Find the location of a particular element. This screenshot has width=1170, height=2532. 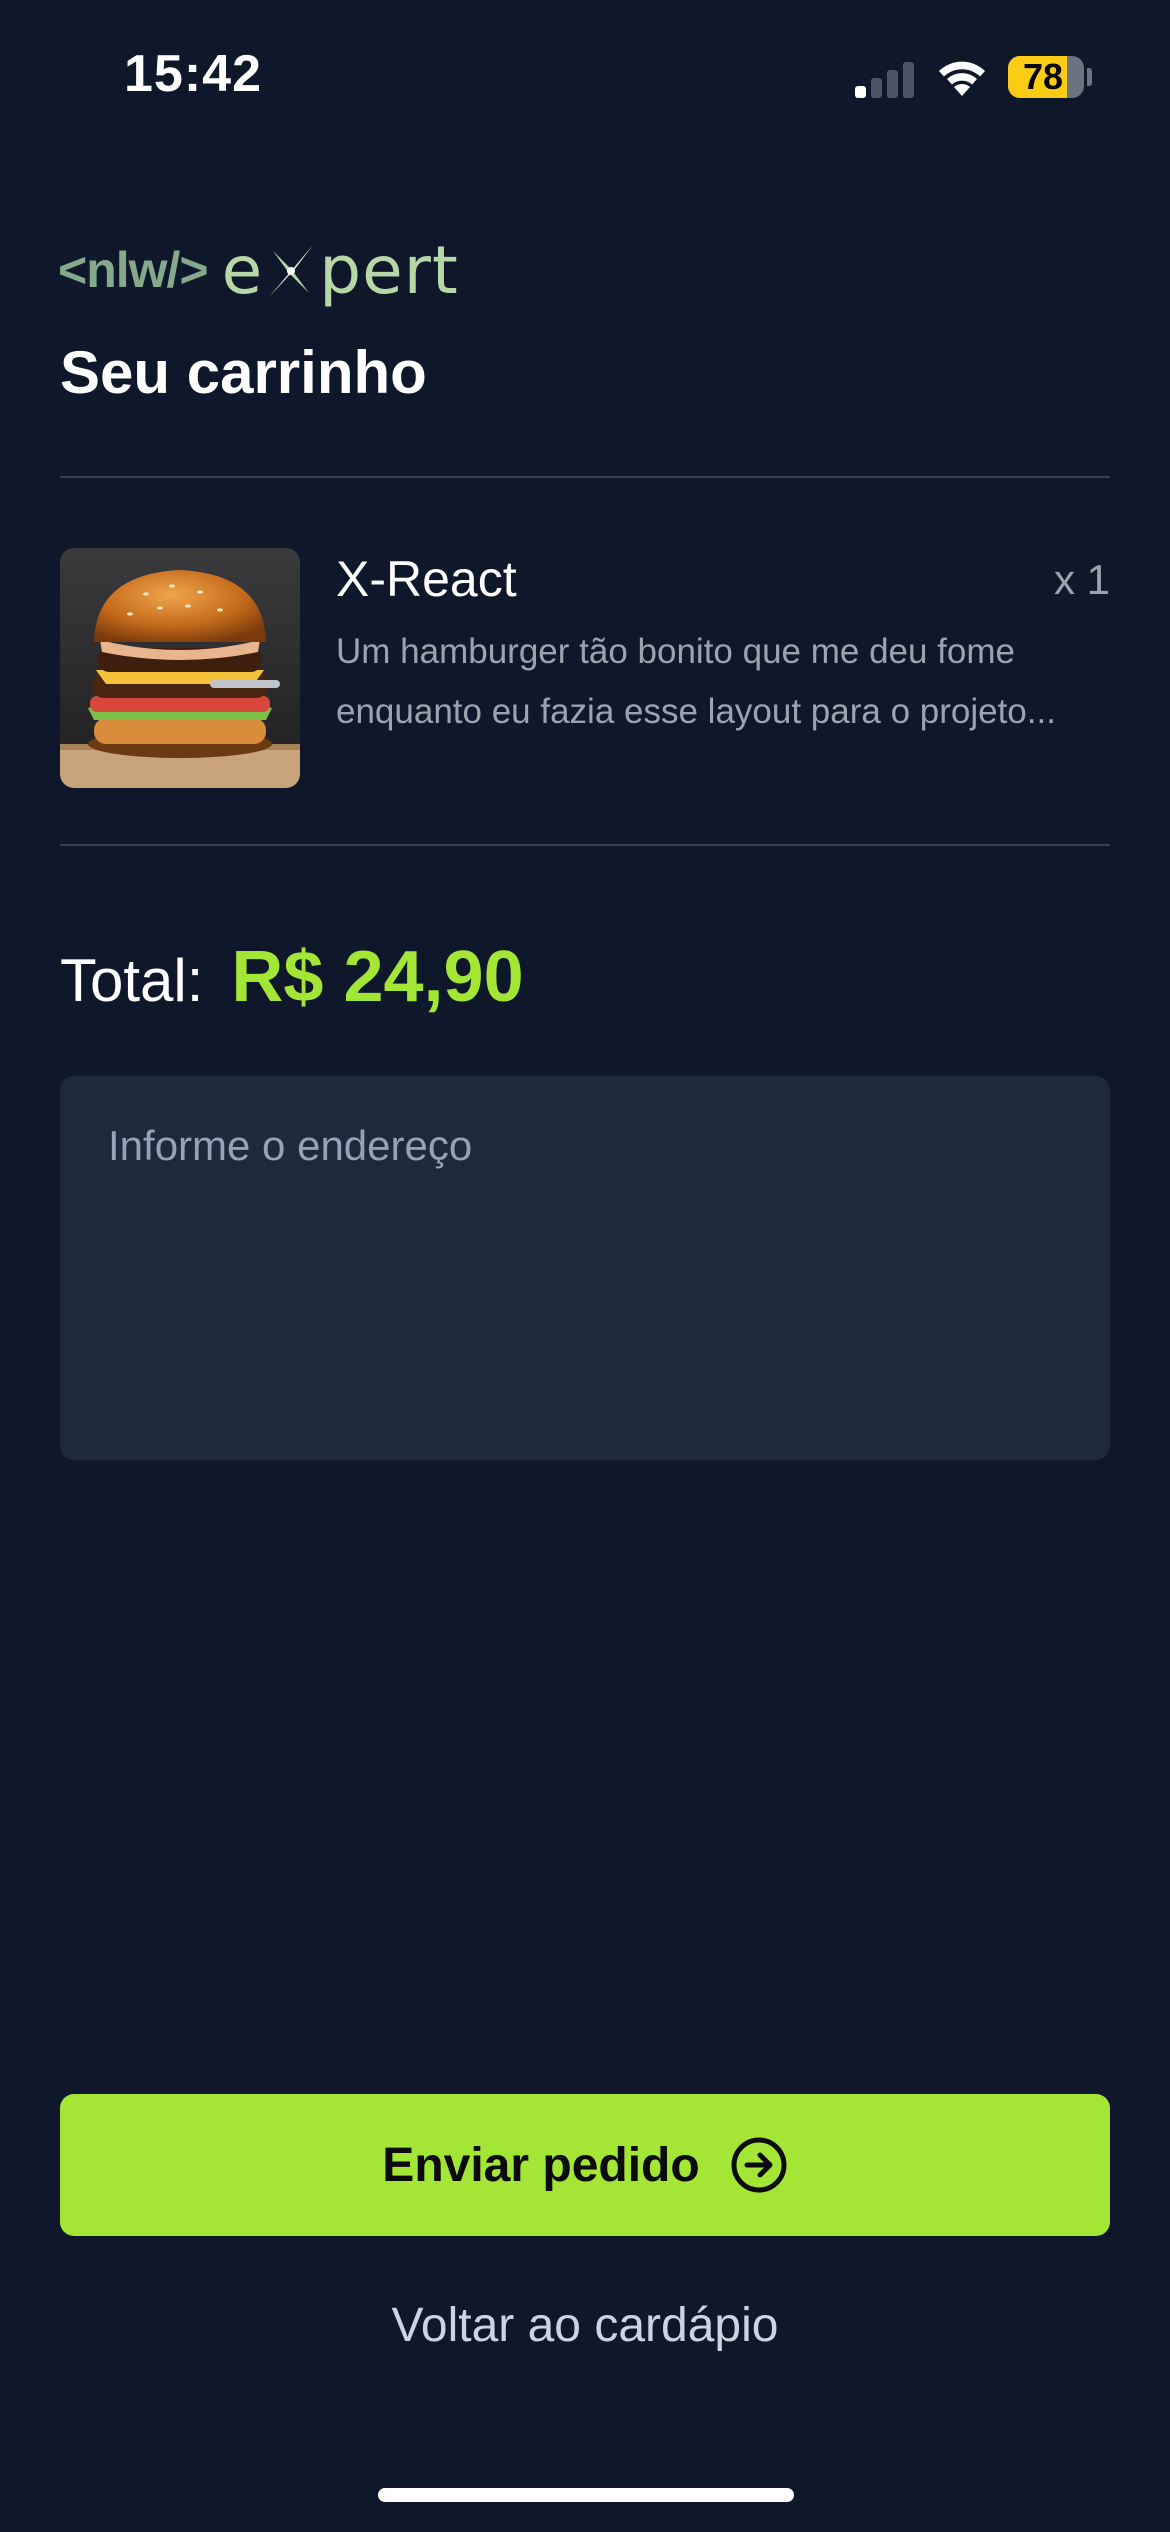

address-input is located at coordinates (585, 1268).